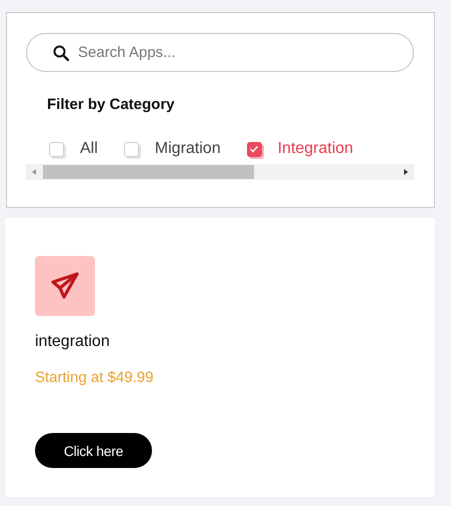 The image size is (451, 506). I want to click on scroll-right-icon, so click(406, 172).